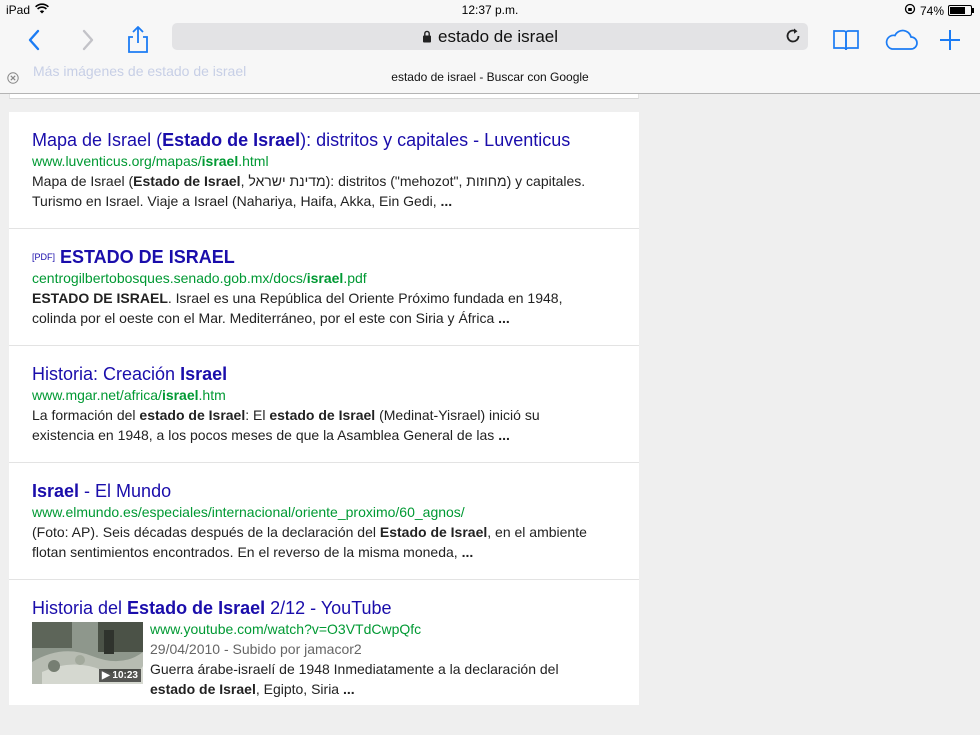 The image size is (980, 735). I want to click on result-url: www.youtube.com/watch?v=O3VTdCwpQfc, so click(383, 629).